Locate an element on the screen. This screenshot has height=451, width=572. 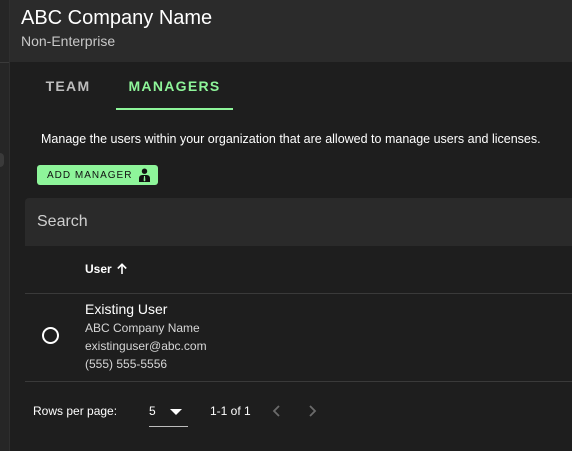
previous-page-button is located at coordinates (277, 411).